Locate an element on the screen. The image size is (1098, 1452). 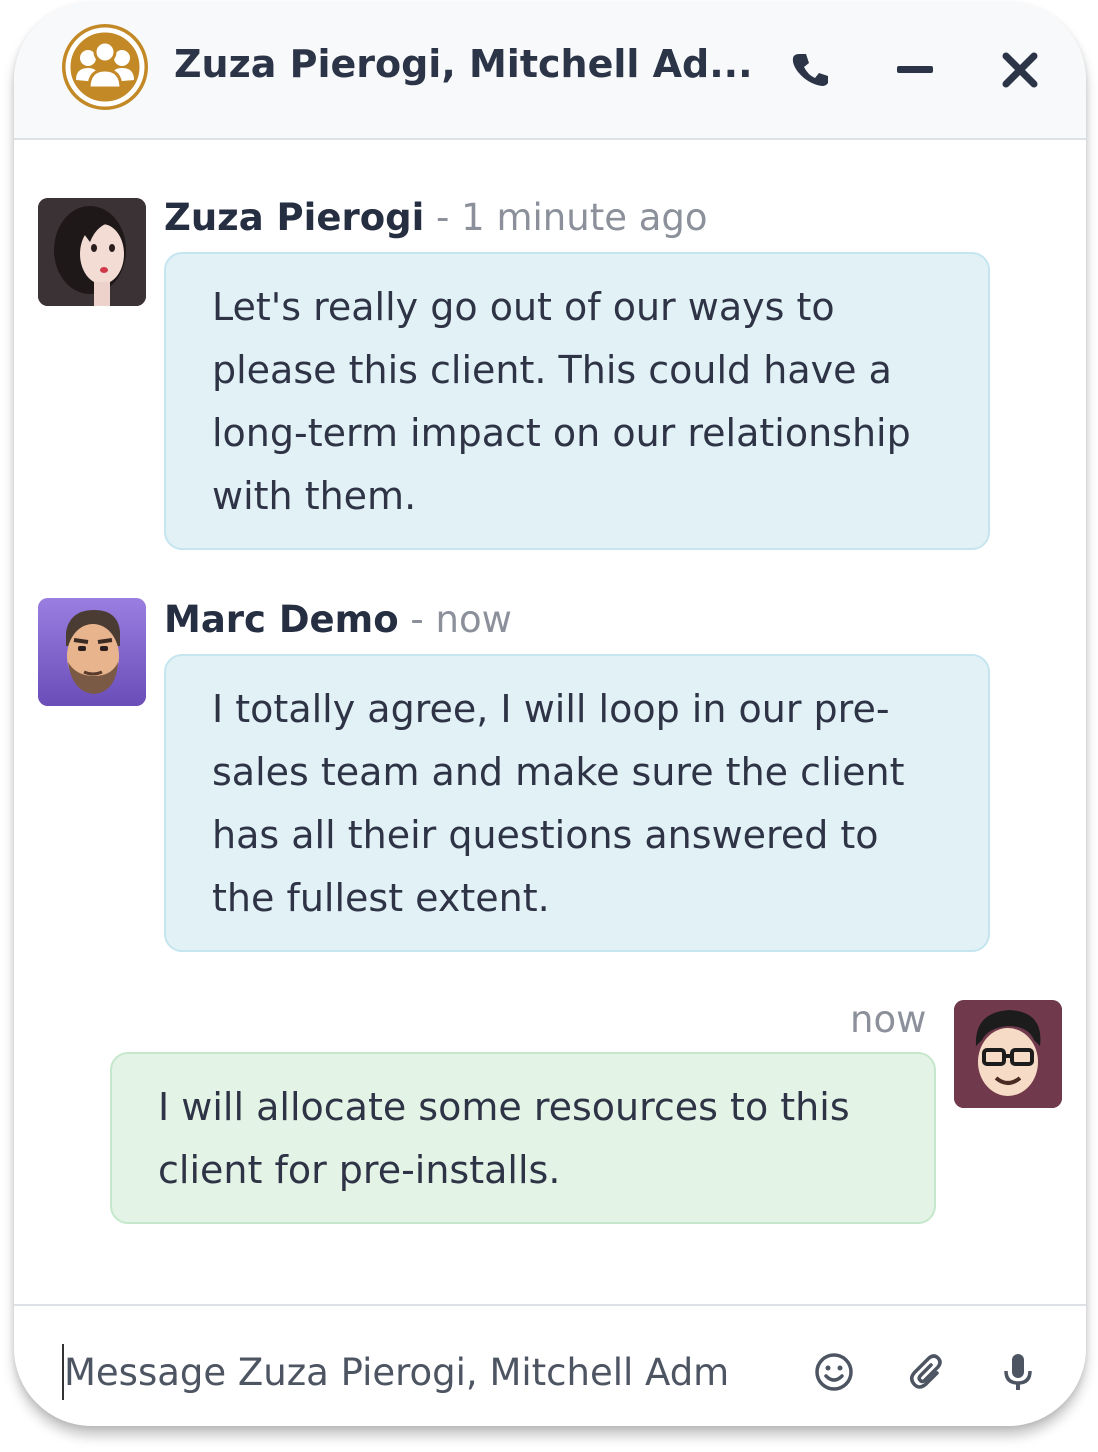
microphone-icon is located at coordinates (1018, 1372).